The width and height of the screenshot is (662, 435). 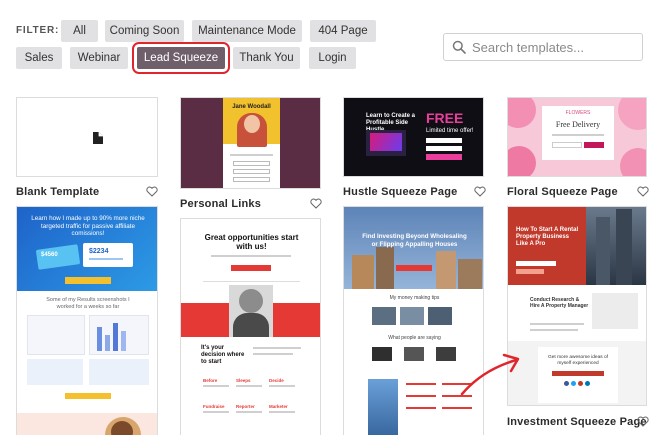 I want to click on preview-sub2: What people are saying, so click(x=414, y=338).